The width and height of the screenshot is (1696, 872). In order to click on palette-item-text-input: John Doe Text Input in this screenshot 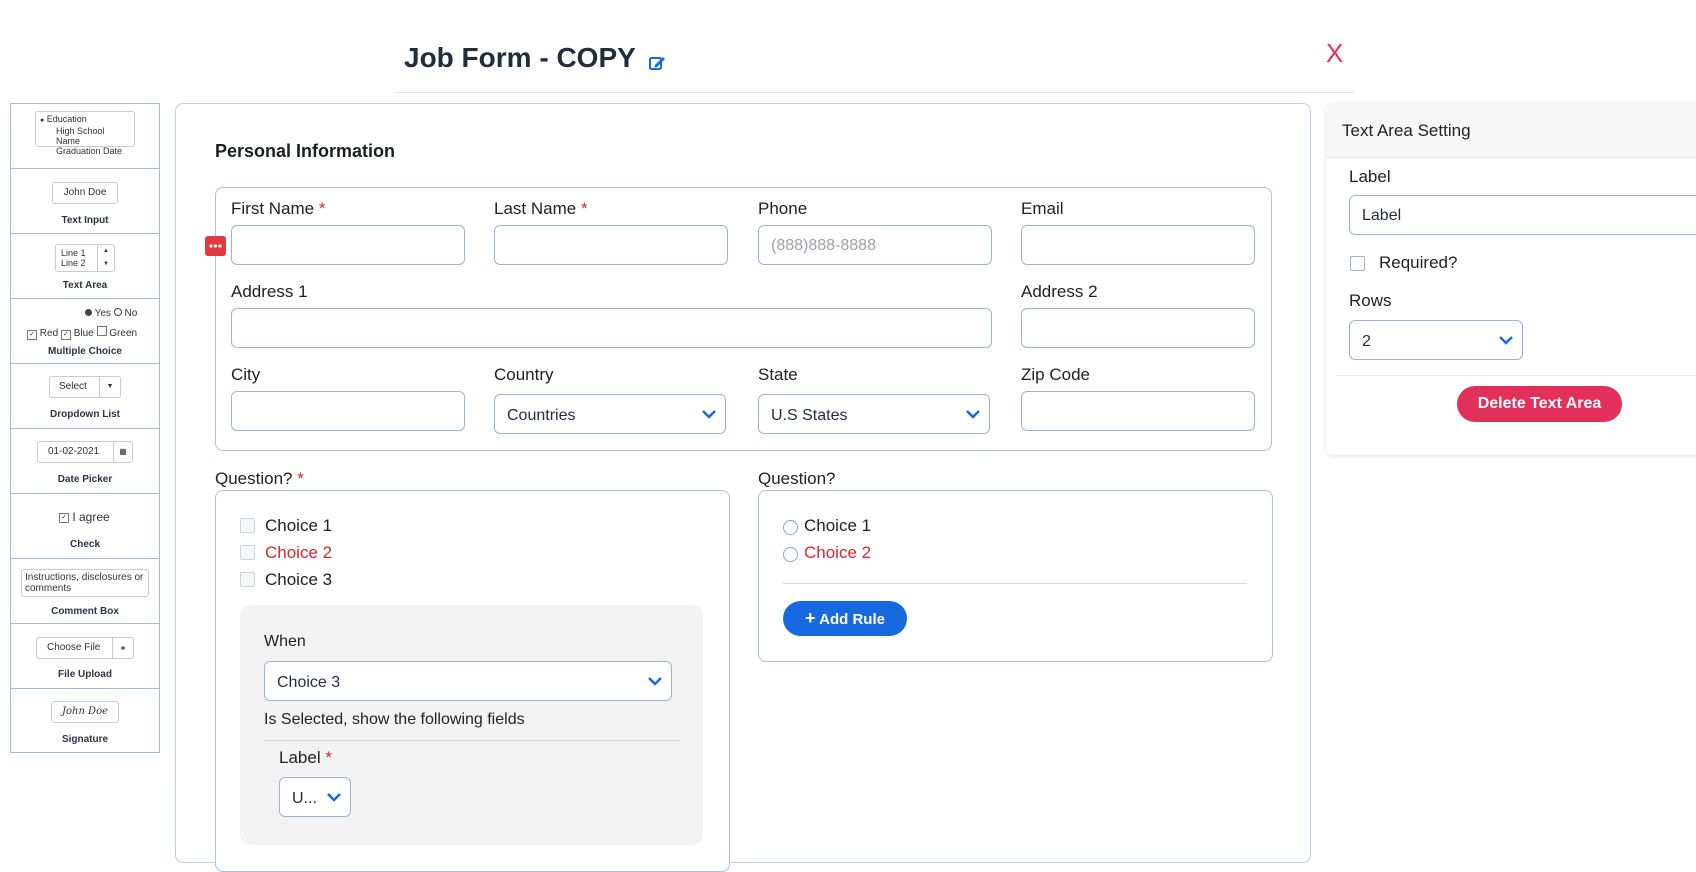, I will do `click(85, 201)`.